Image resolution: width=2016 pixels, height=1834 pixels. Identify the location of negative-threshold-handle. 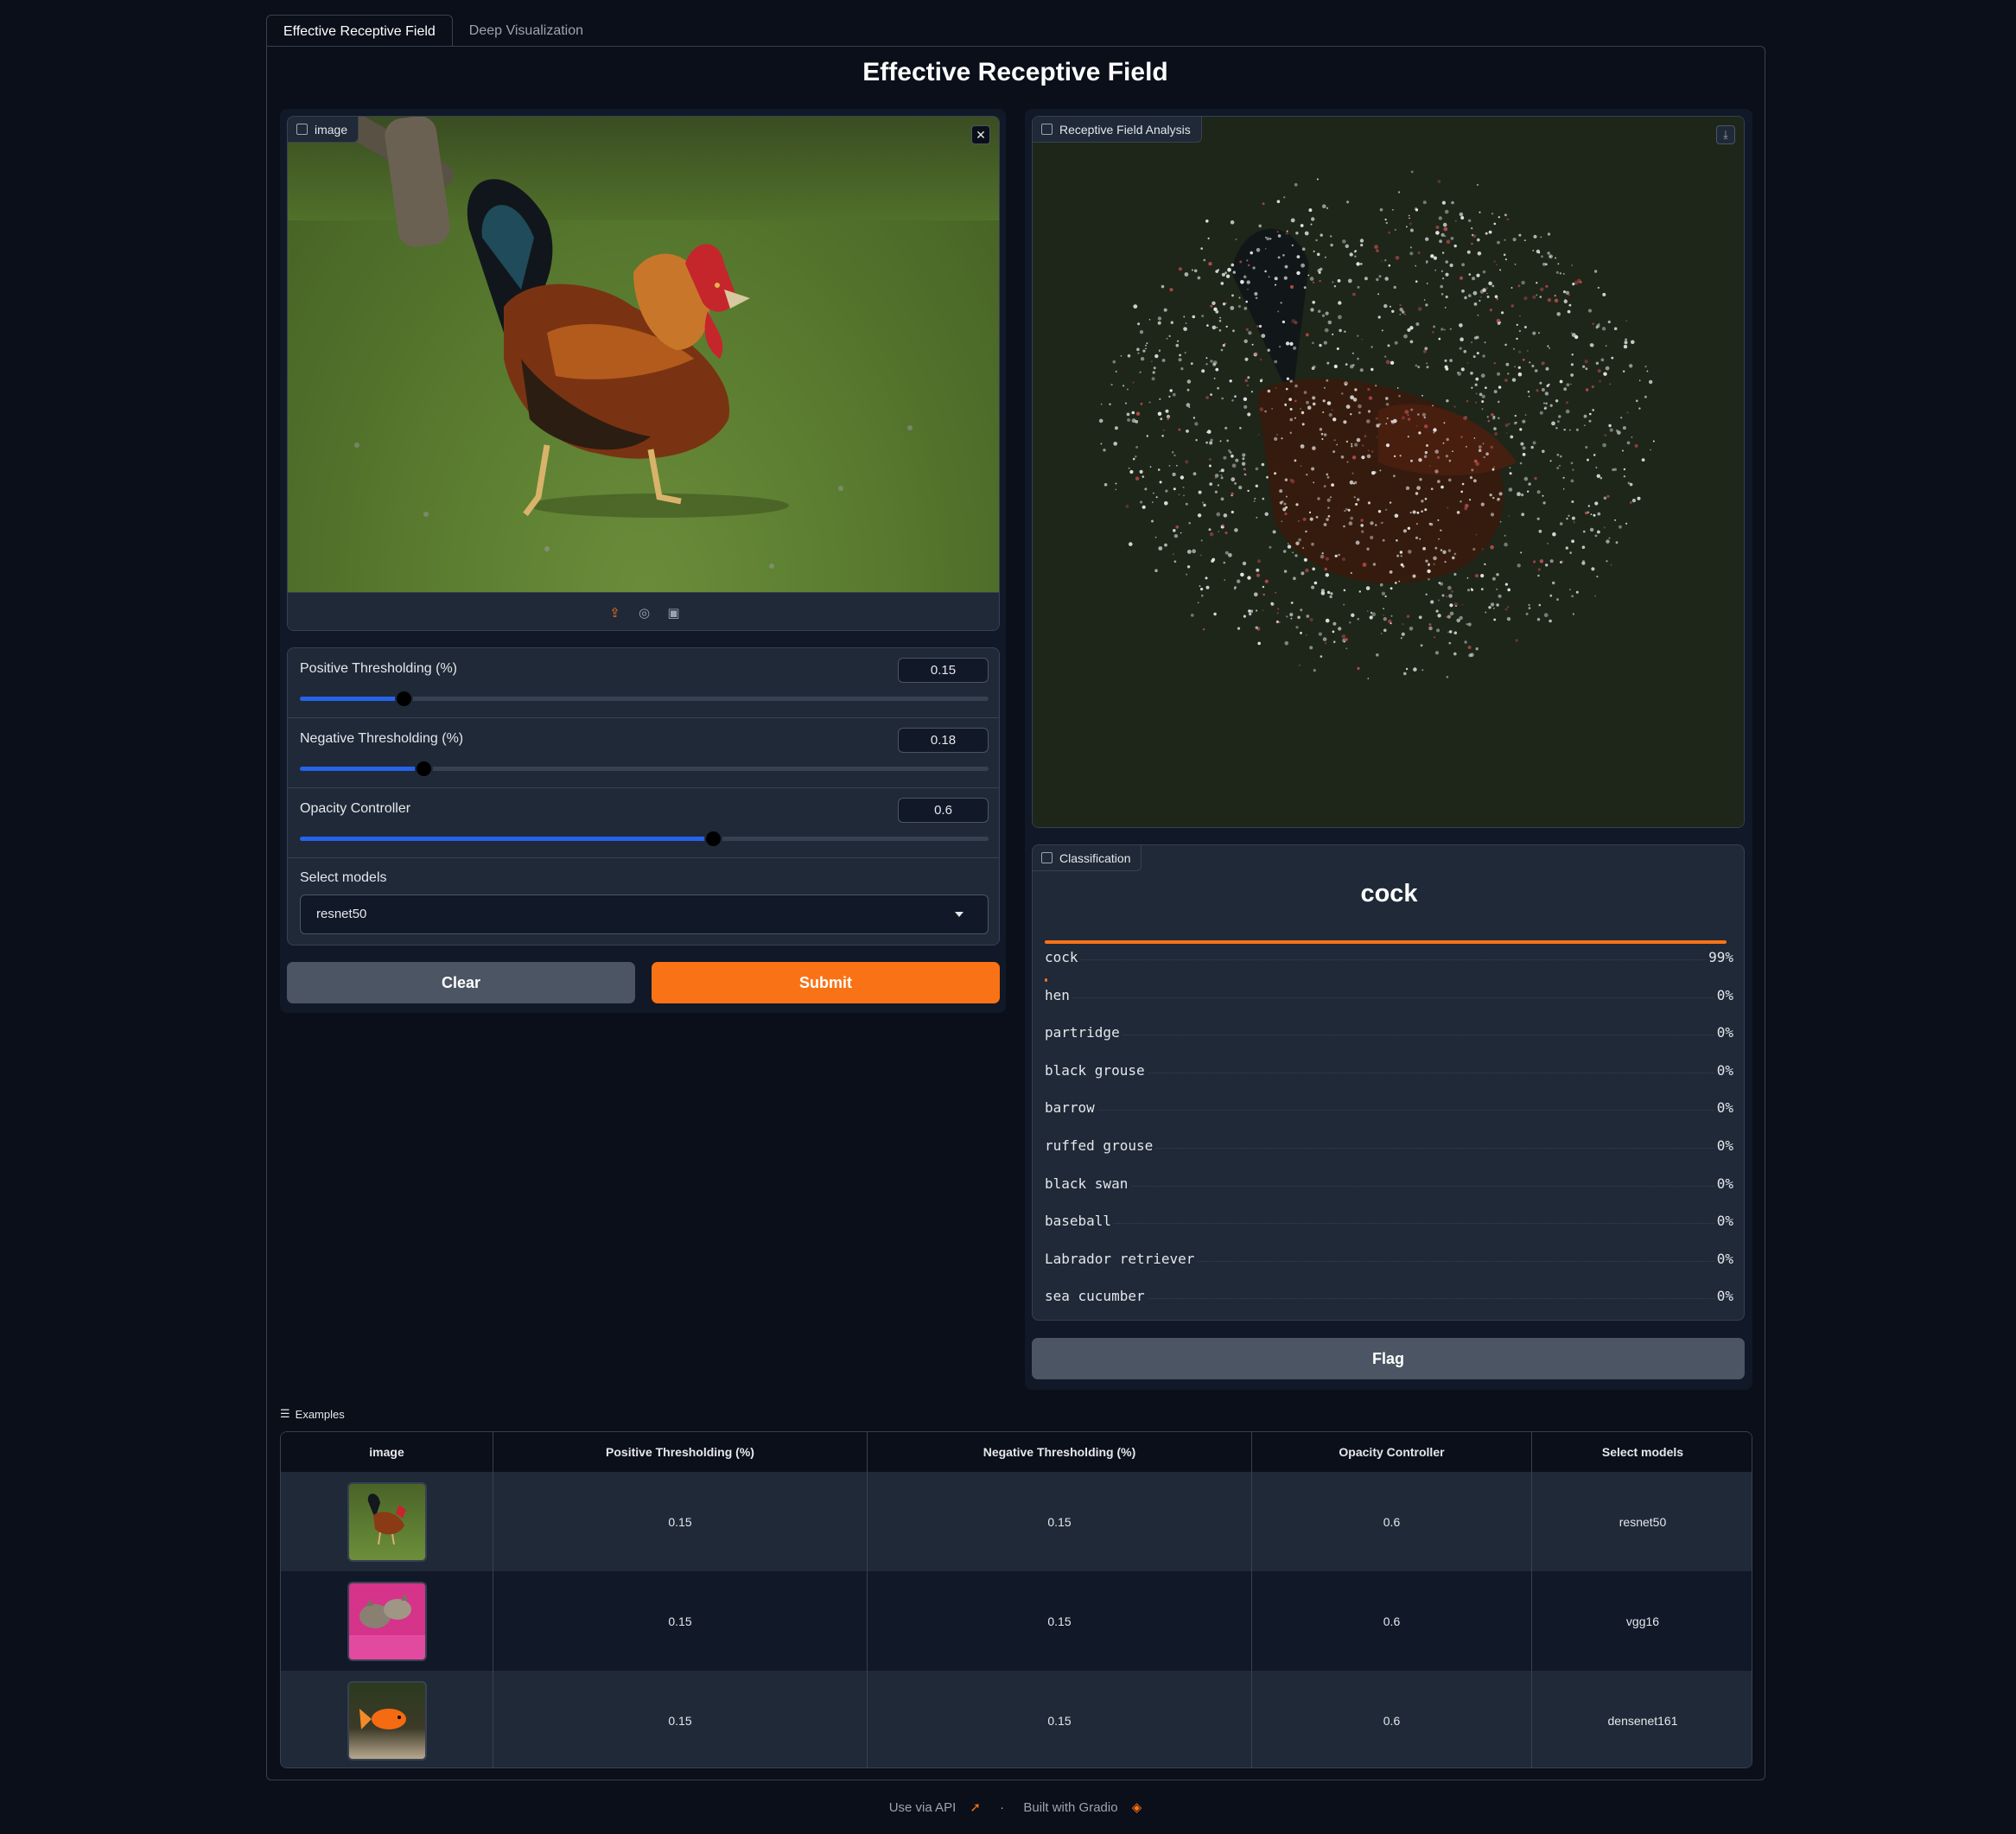
(424, 769).